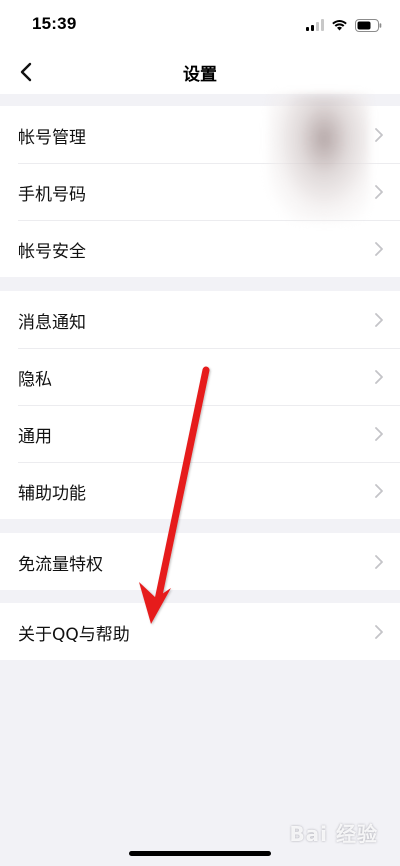  What do you see at coordinates (52, 195) in the screenshot?
I see `settings-item-label: 手机号码` at bounding box center [52, 195].